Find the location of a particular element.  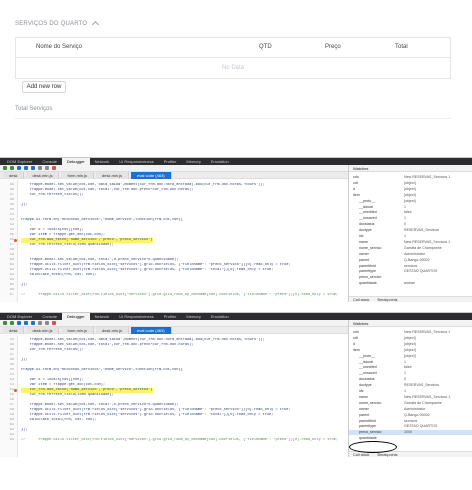

watch-value: Garrafa de Champanhe is located at coordinates (423, 402).